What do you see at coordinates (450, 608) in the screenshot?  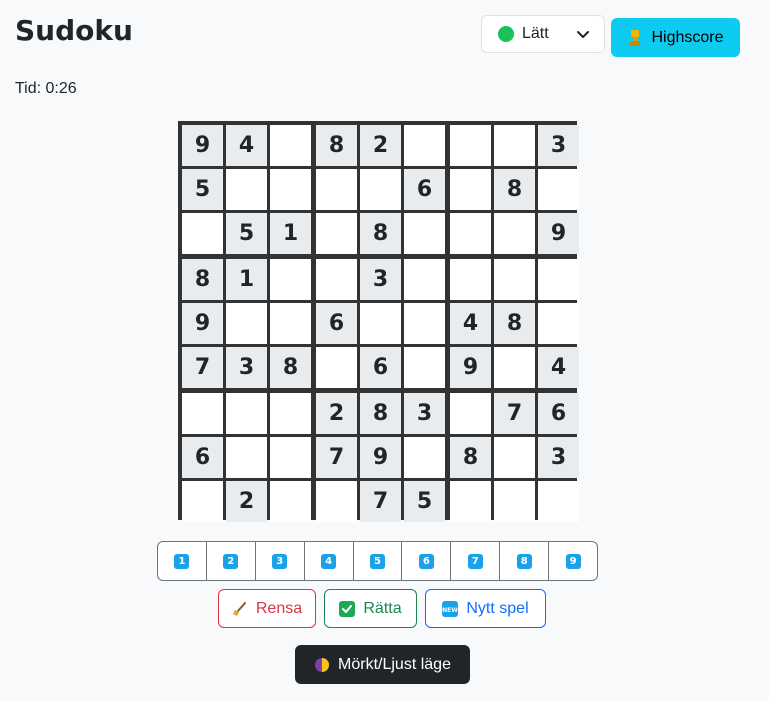 I see `new-badge-icon: NEW` at bounding box center [450, 608].